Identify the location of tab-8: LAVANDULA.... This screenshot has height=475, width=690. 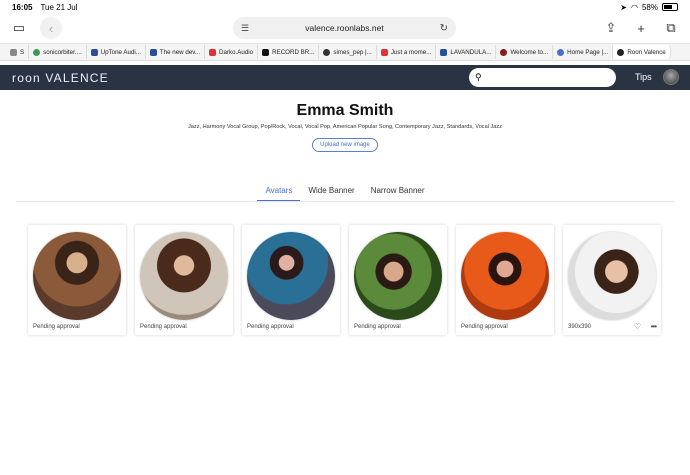
(466, 52).